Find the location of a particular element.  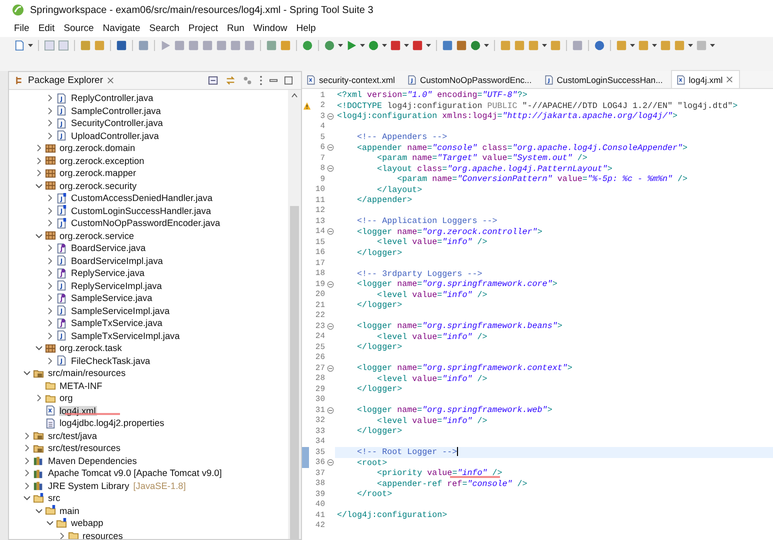

tree-item: org is located at coordinates (66, 398).